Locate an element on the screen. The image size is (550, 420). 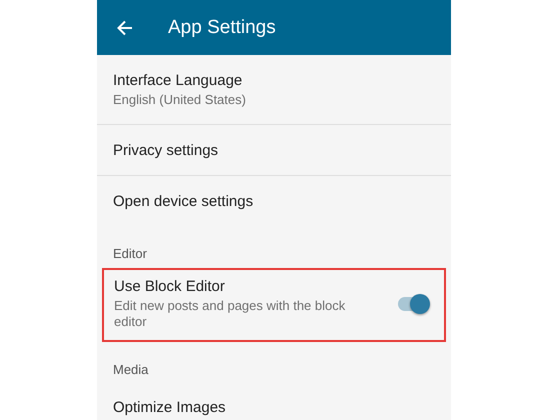
item-title: Open device settings is located at coordinates (183, 201).